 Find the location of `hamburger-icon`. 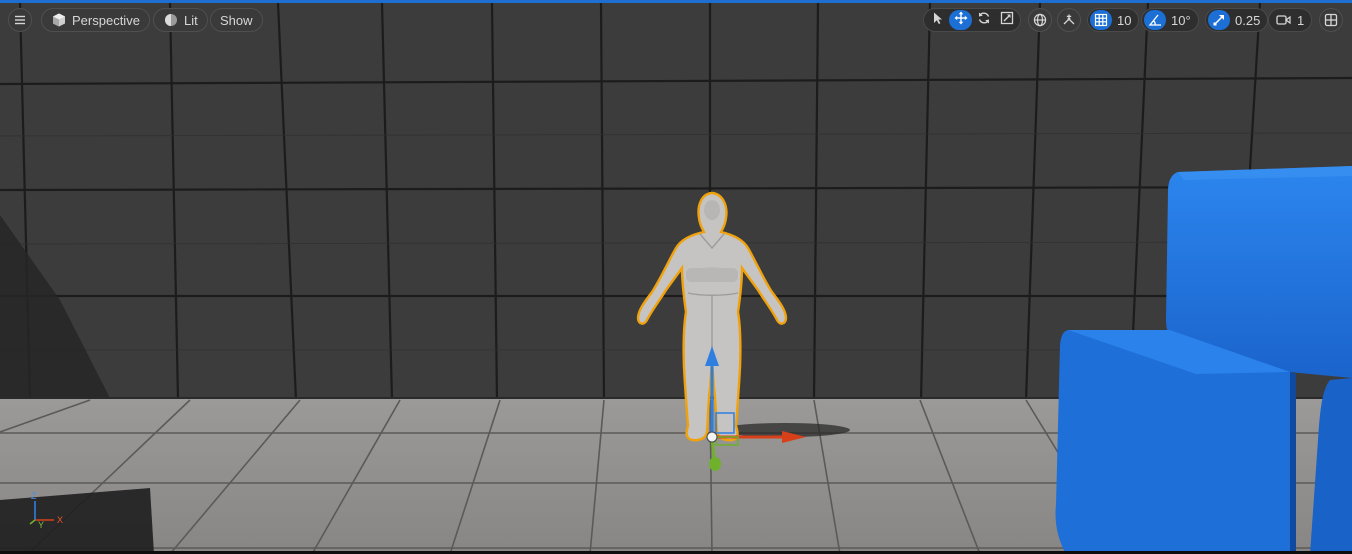

hamburger-icon is located at coordinates (20, 20).